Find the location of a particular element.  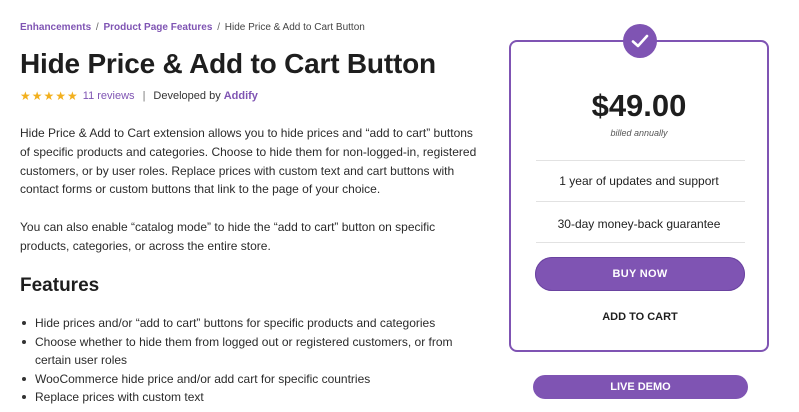

money-back-text: 30-day money-back guarantee is located at coordinates (639, 224).